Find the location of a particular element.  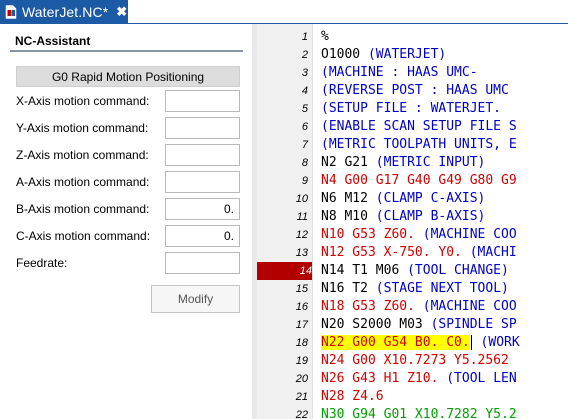

y-axis-input is located at coordinates (202, 128).